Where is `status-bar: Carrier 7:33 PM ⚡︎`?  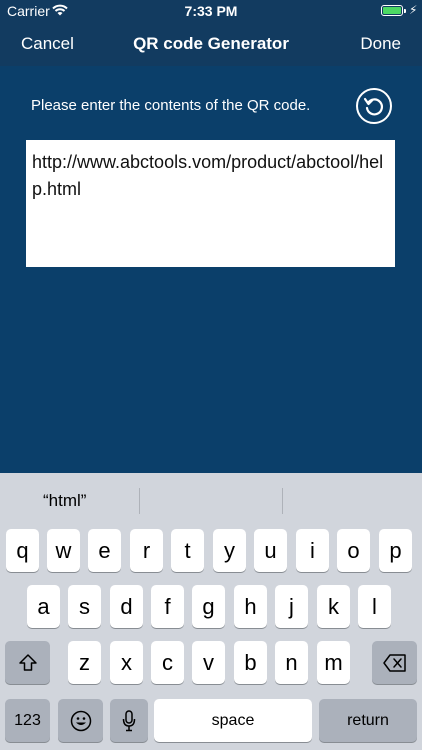 status-bar: Carrier 7:33 PM ⚡︎ is located at coordinates (211, 11).